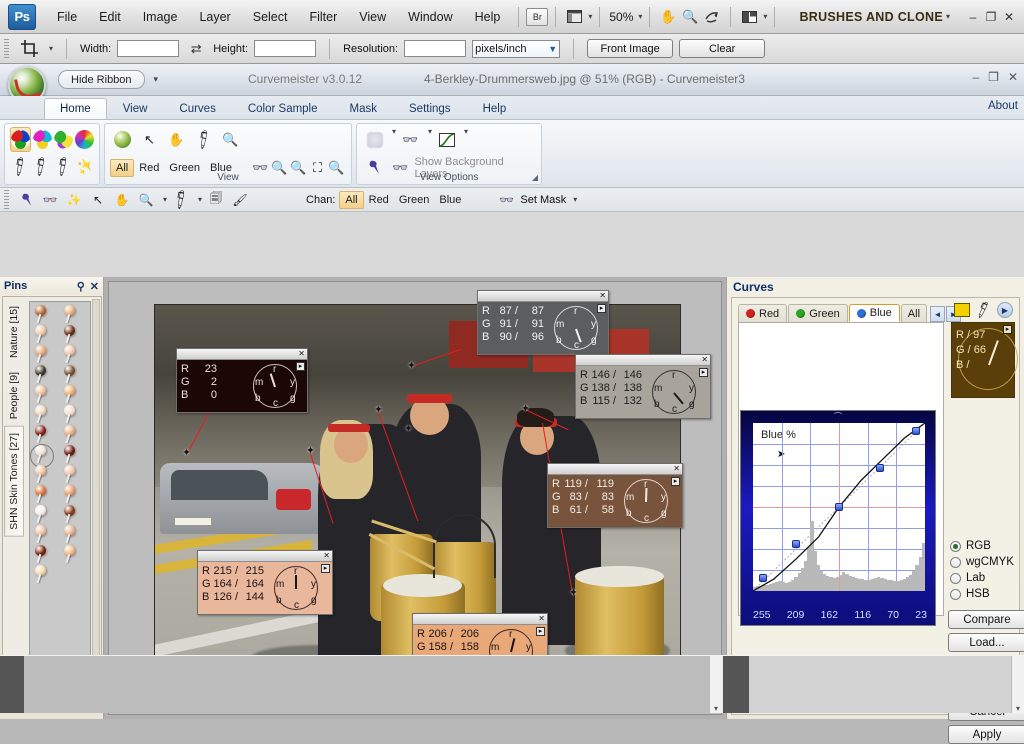  I want to click on curve-tab-all: All, so click(914, 313).